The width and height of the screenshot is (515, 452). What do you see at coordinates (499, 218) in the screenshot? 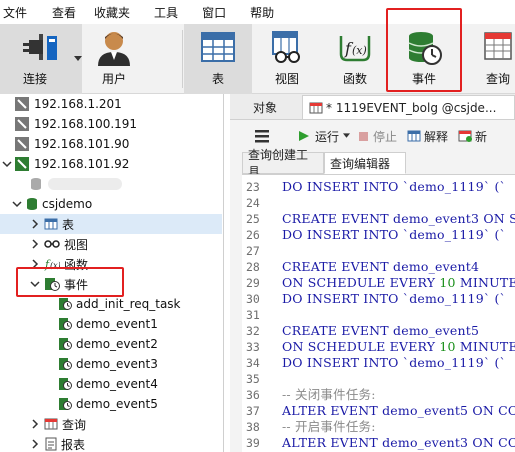
I see `code-token: ON S` at bounding box center [499, 218].